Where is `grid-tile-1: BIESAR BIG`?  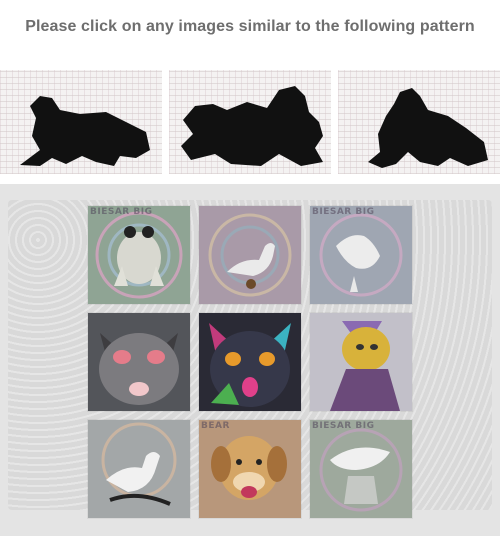
grid-tile-1: BIESAR BIG is located at coordinates (139, 255).